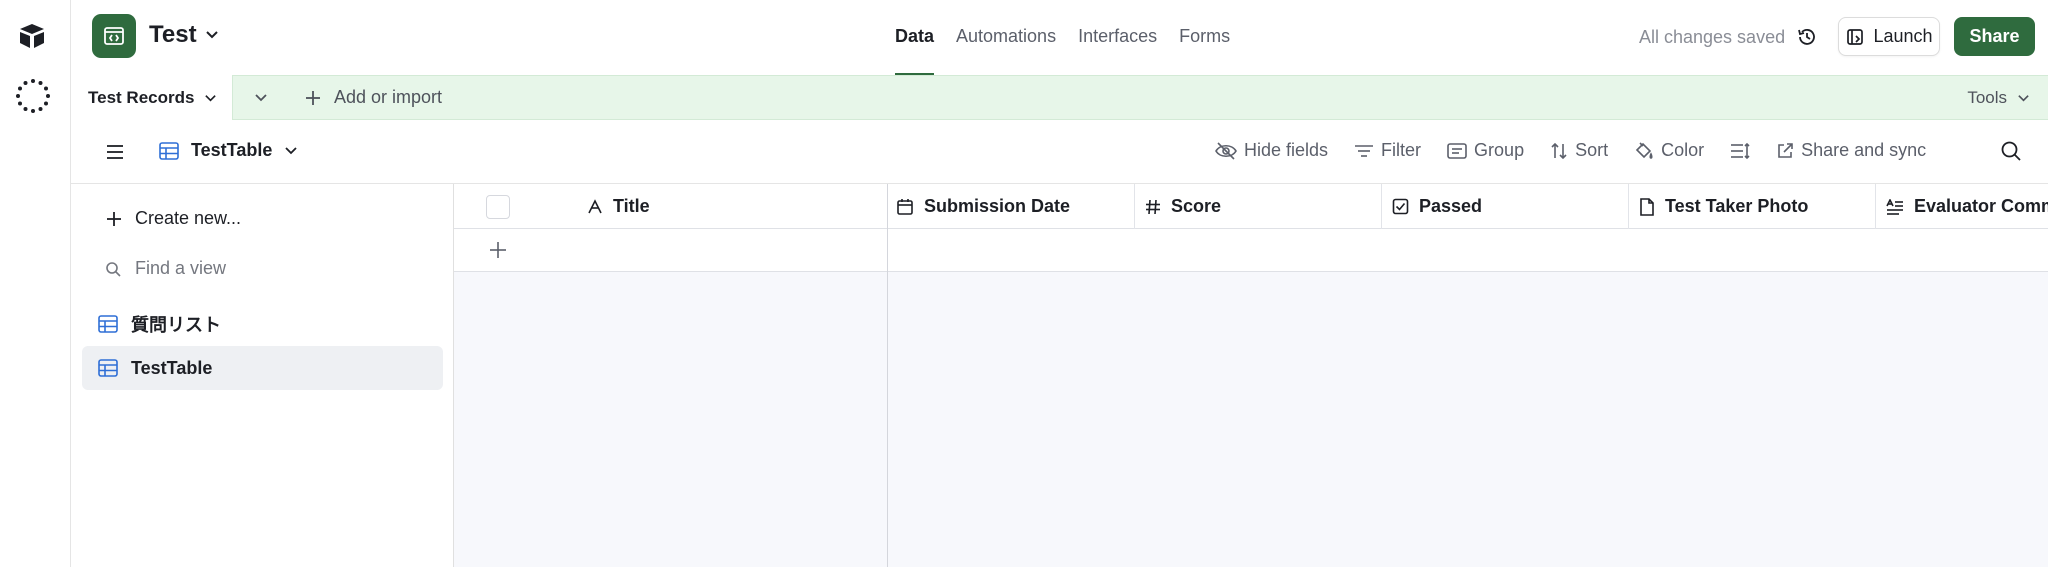 The width and height of the screenshot is (2048, 567). I want to click on frozen-column-divider, so click(887, 375).